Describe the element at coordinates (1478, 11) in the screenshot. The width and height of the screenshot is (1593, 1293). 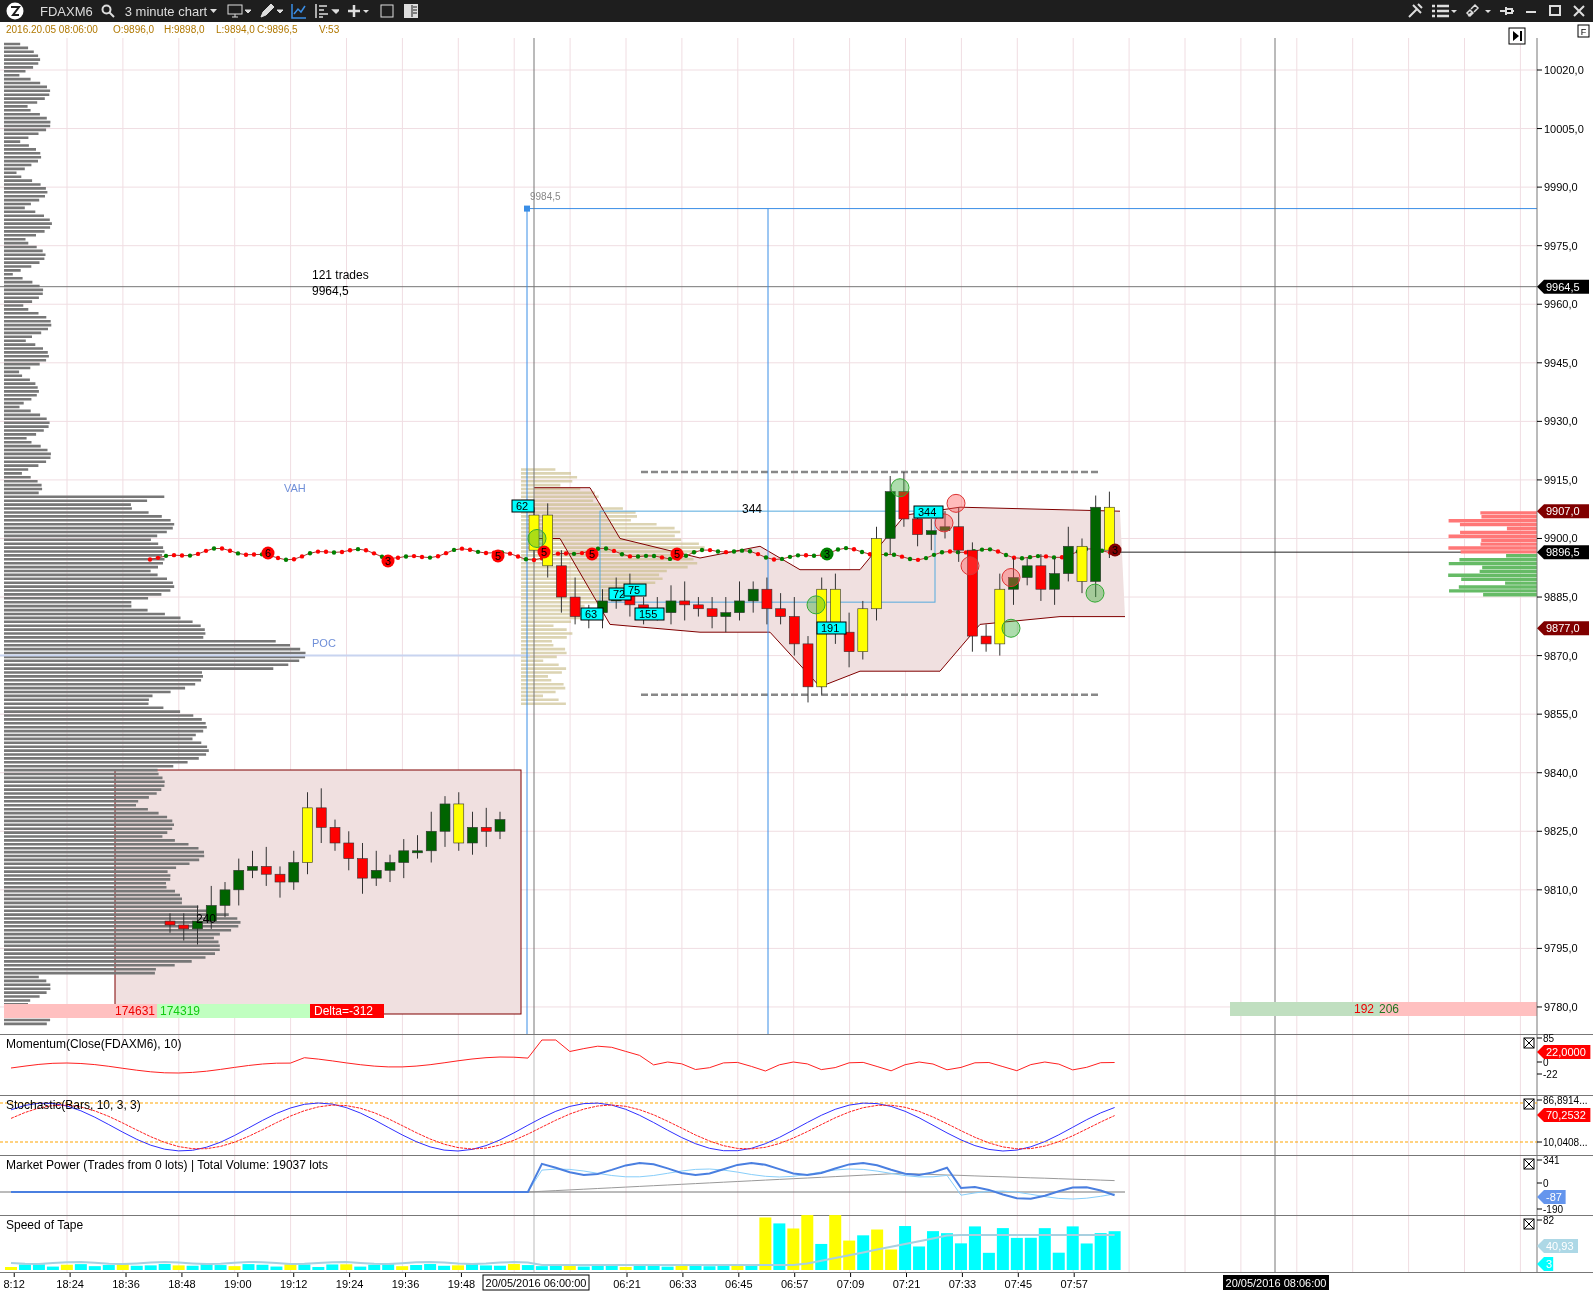
I see `link-icon` at that location.